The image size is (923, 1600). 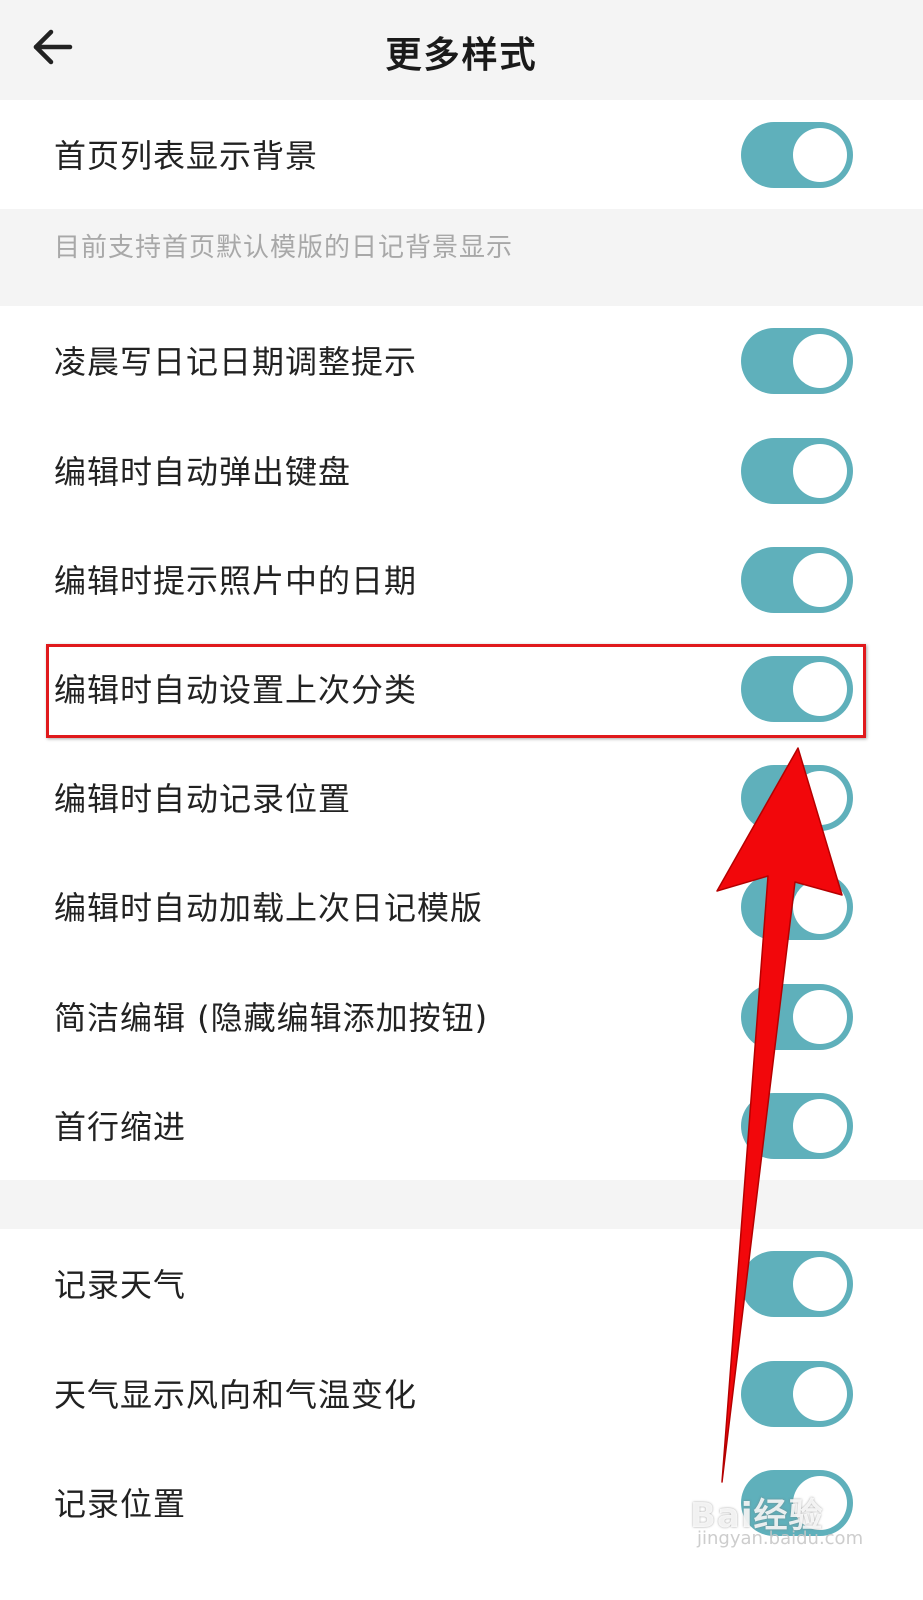 What do you see at coordinates (461, 1125) in the screenshot?
I see `setting-row-first-line-indent: 首行缩进` at bounding box center [461, 1125].